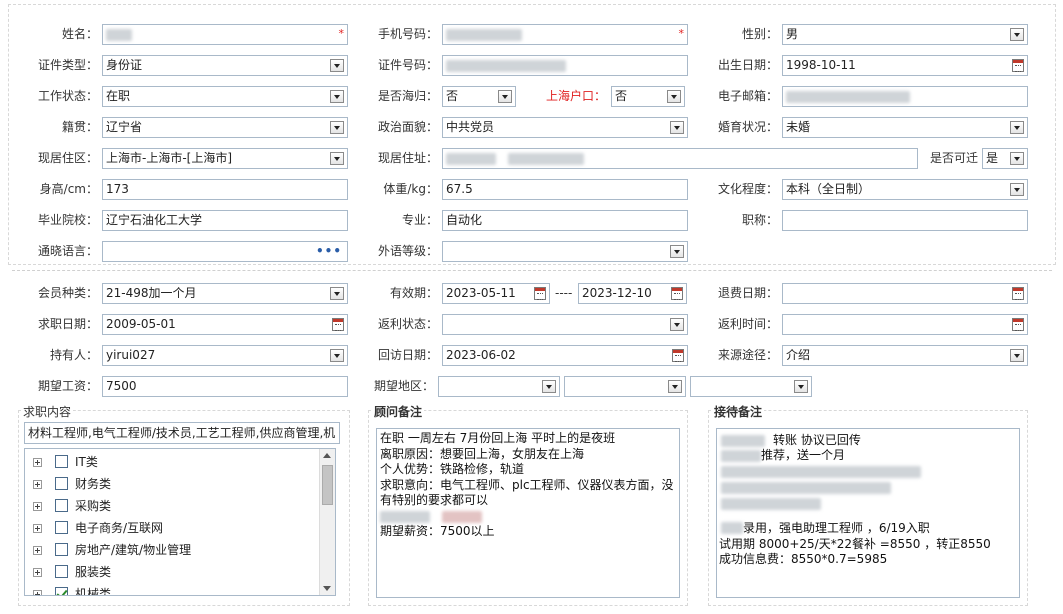  What do you see at coordinates (565, 65) in the screenshot?
I see `id-number-field` at bounding box center [565, 65].